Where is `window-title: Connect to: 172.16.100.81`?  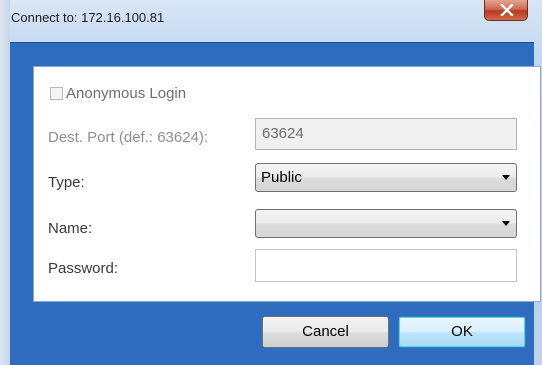 window-title: Connect to: 172.16.100.81 is located at coordinates (88, 17).